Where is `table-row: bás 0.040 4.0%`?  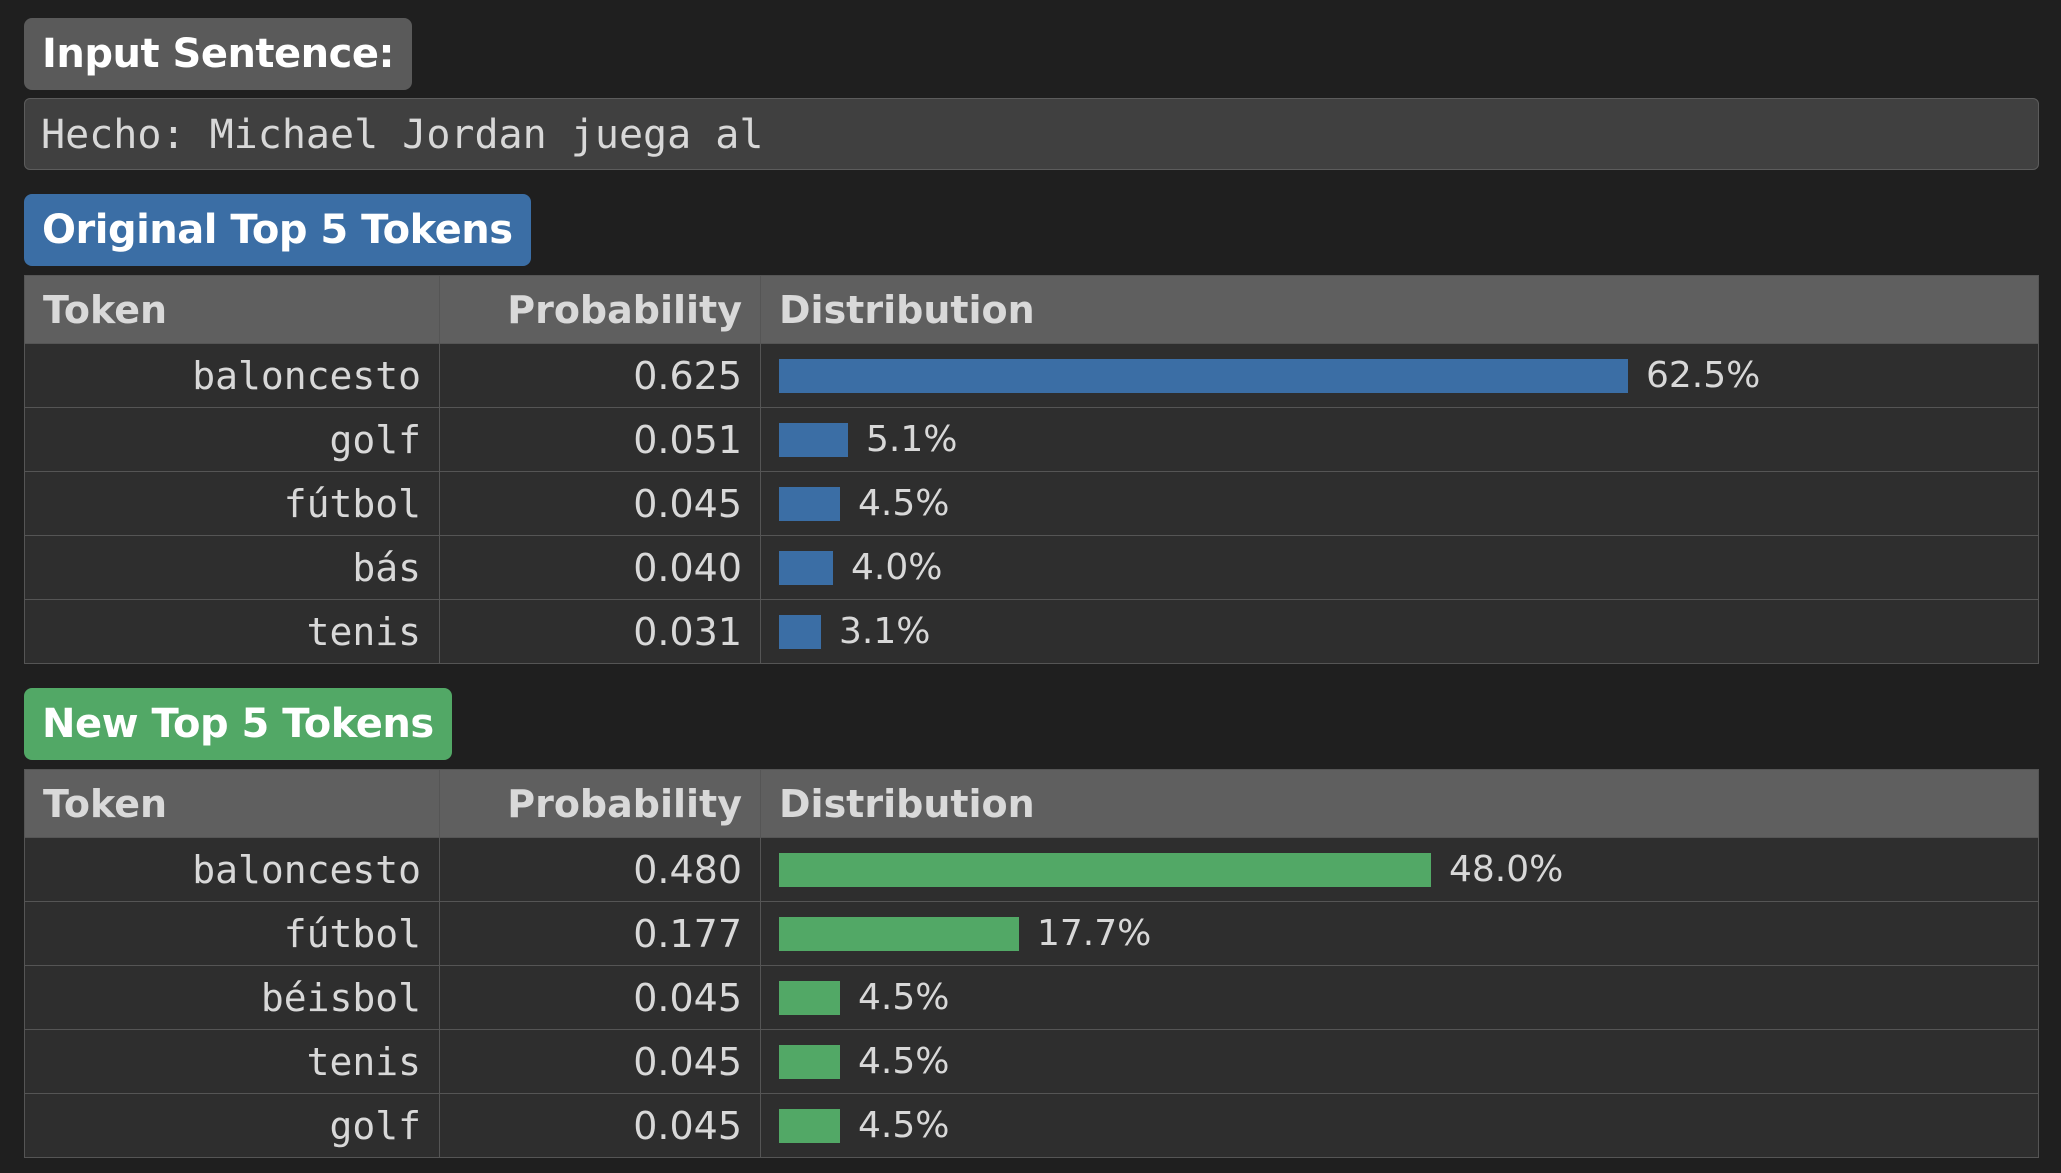
table-row: bás 0.040 4.0% is located at coordinates (1031, 567).